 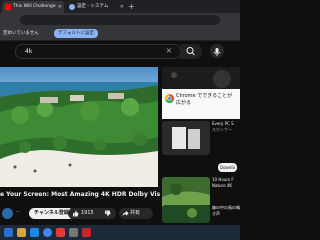 What do you see at coordinates (226, 210) in the screenshot?
I see `suggestion-title: 森の中の鳥の鳴き声` at bounding box center [226, 210].